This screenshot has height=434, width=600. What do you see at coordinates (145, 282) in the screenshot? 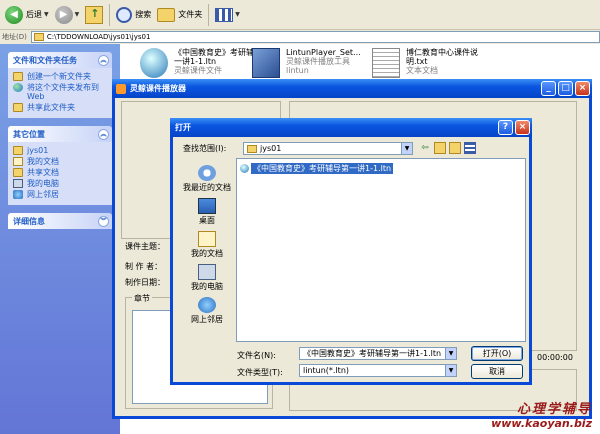
I see `date-label: 制作日期：` at bounding box center [145, 282].